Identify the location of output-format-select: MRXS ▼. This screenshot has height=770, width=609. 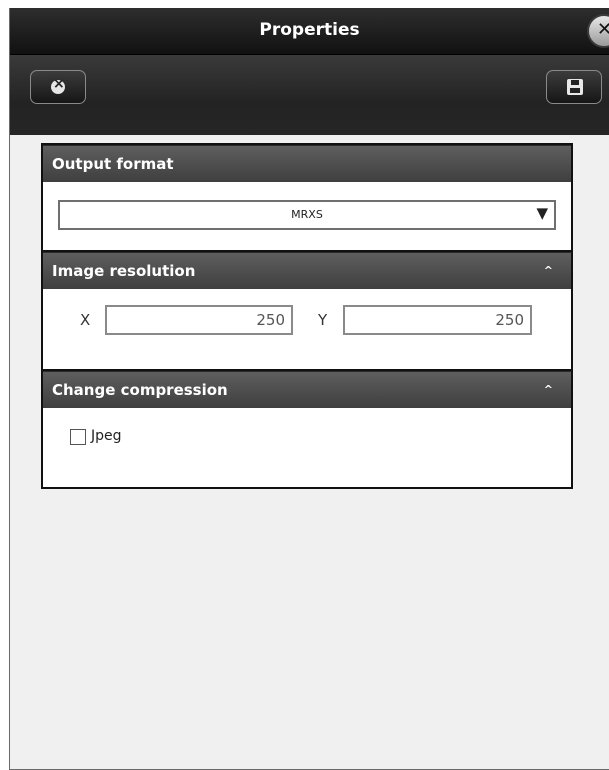
(307, 215).